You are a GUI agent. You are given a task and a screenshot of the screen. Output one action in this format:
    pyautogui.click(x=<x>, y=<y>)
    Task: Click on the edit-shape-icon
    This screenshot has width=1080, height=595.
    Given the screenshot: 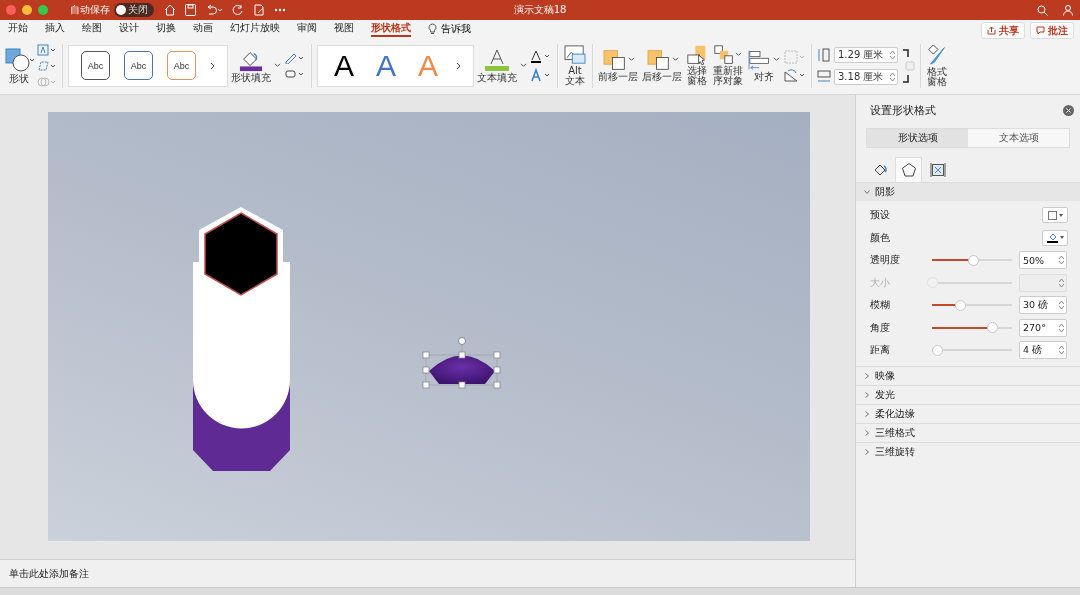 What is the action you would take?
    pyautogui.click(x=47, y=65)
    